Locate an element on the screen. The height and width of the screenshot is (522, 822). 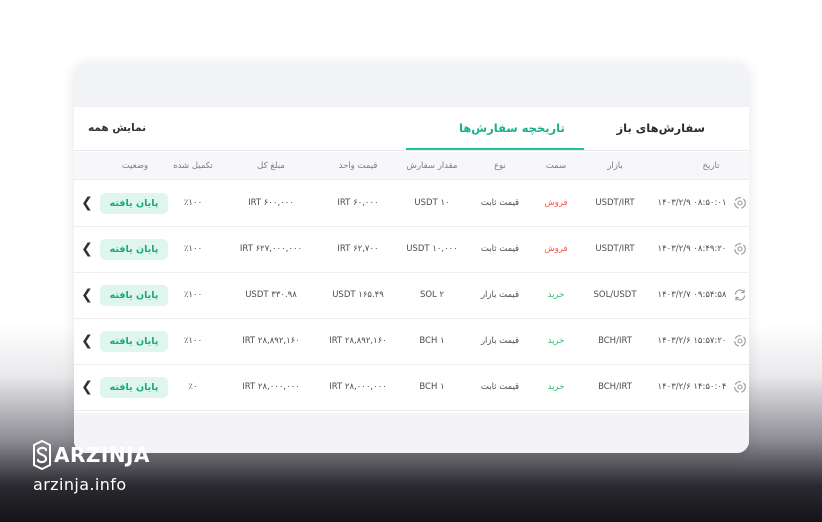
brand-name: ARZINJA is located at coordinates (102, 455).